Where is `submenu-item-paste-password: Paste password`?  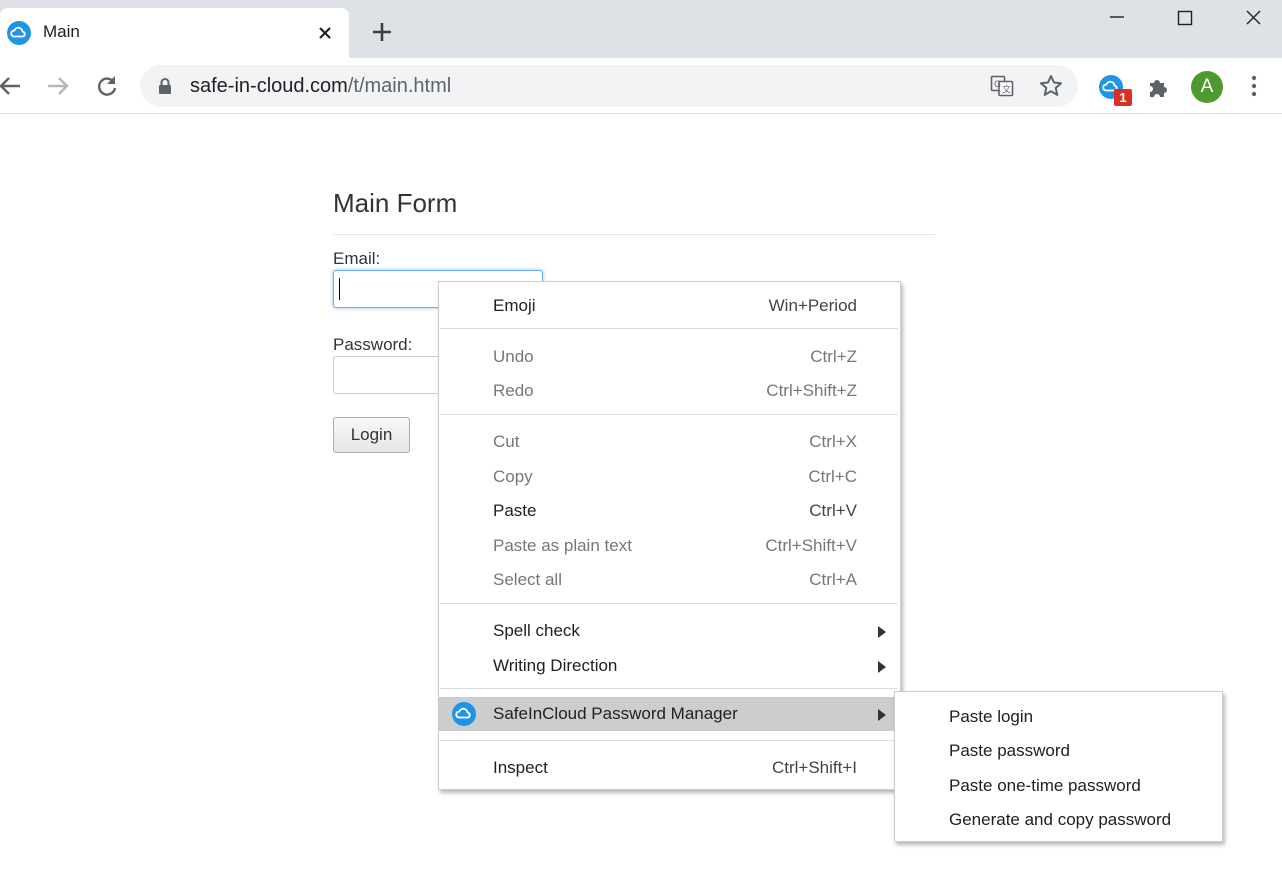
submenu-item-paste-password: Paste password is located at coordinates (1058, 751).